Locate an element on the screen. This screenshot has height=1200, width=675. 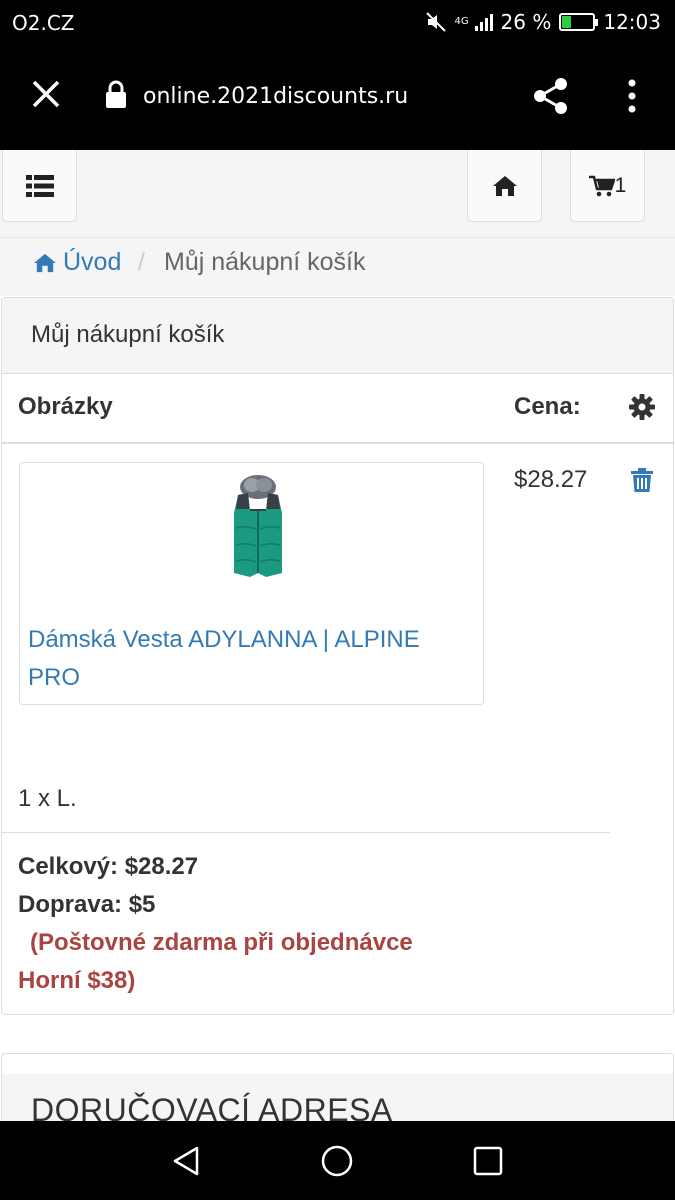
status-bar: O2.CZ 4G 26 % 12:03 is located at coordinates (337, 23).